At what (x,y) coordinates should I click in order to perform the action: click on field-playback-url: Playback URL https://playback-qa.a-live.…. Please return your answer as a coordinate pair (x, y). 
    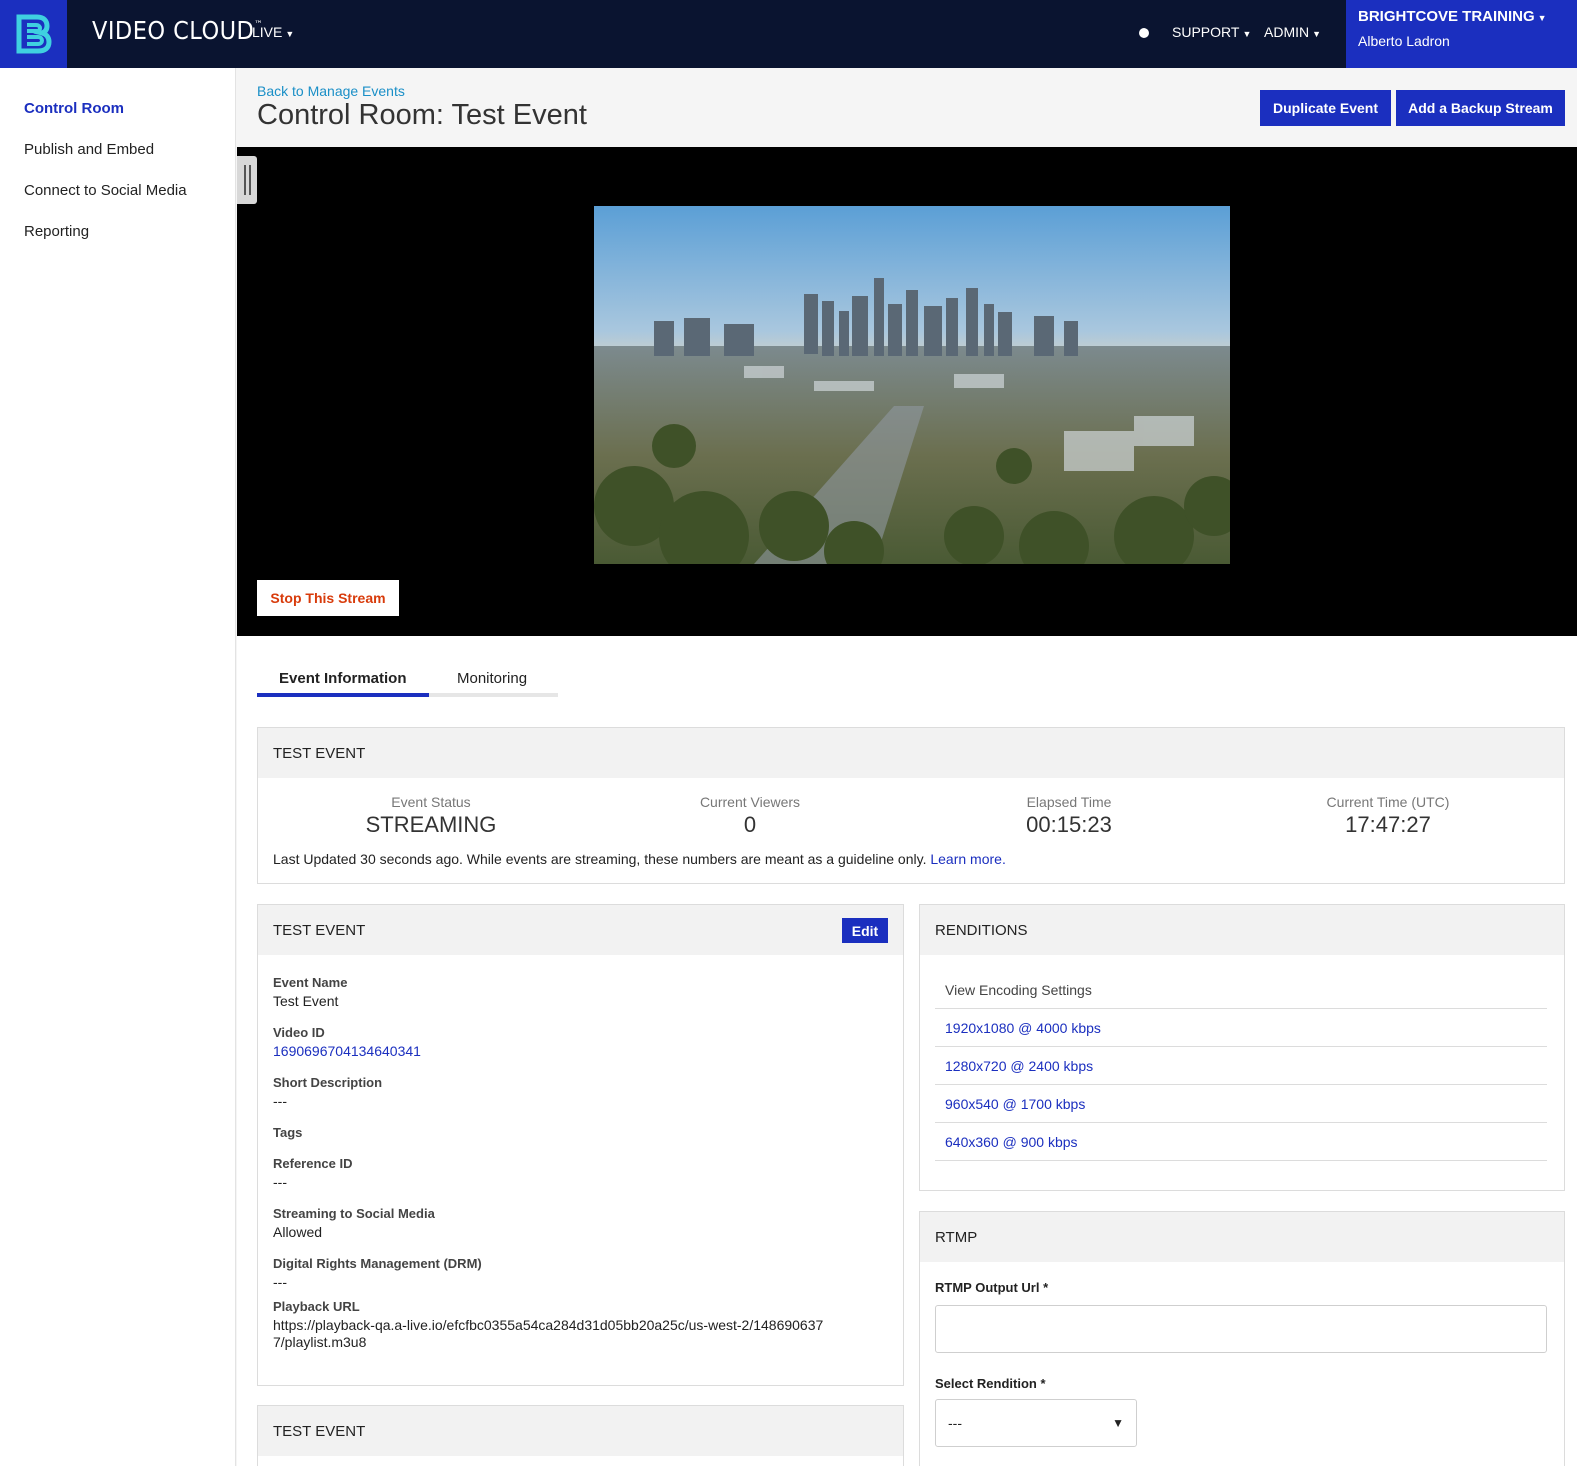
    Looking at the image, I should click on (548, 1324).